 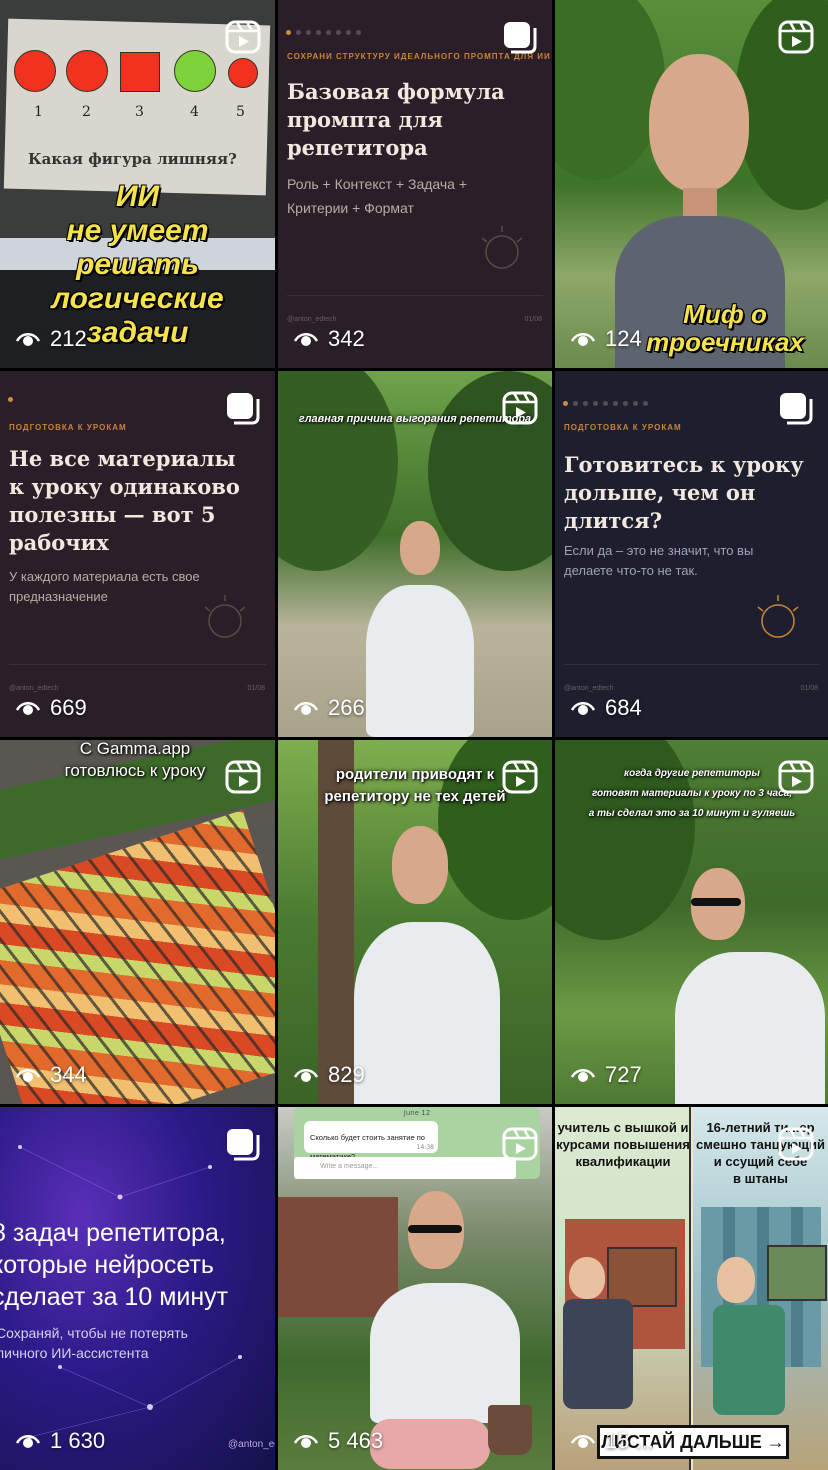 I want to click on grid-tile-5: главная причина выгорания репетитора 266, so click(x=415, y=554).